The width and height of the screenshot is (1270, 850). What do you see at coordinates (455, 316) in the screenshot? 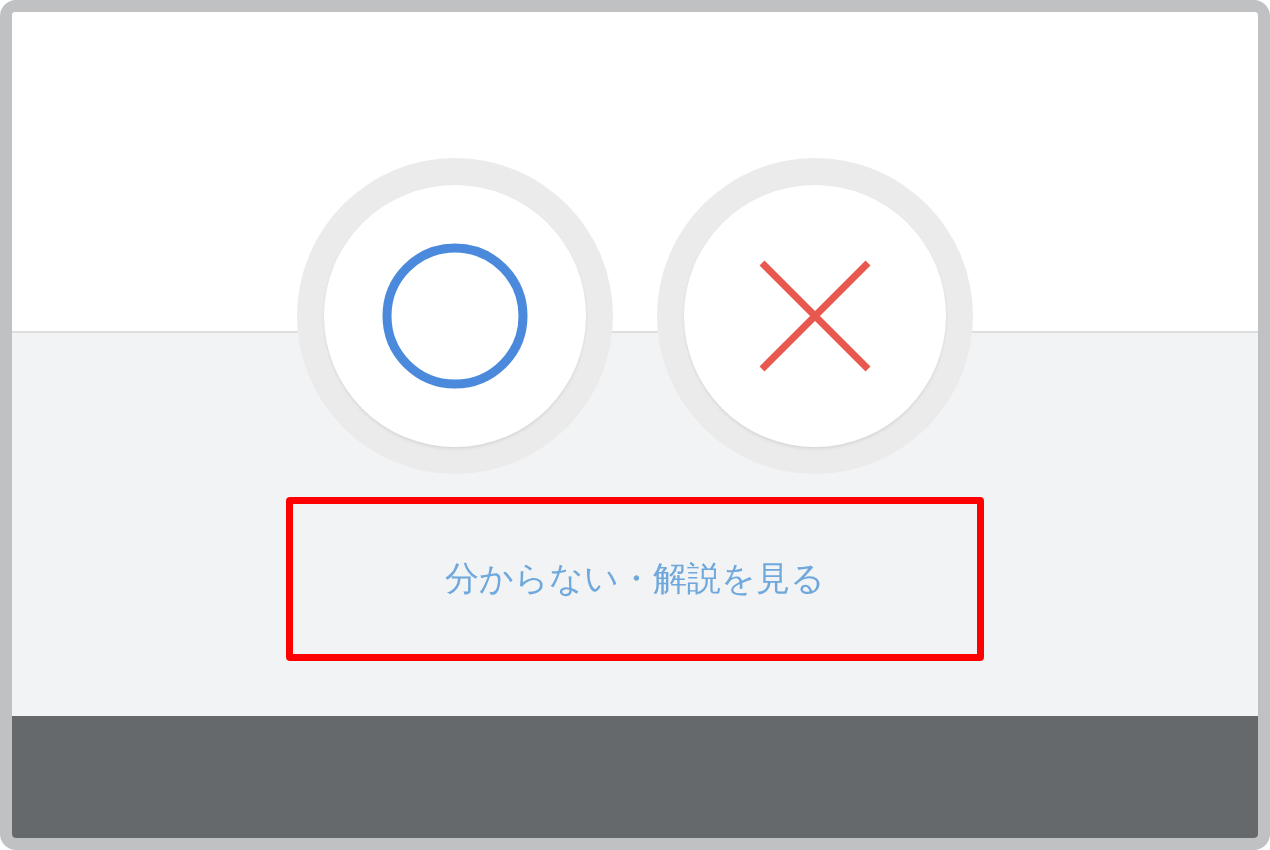
I see `circle-icon` at bounding box center [455, 316].